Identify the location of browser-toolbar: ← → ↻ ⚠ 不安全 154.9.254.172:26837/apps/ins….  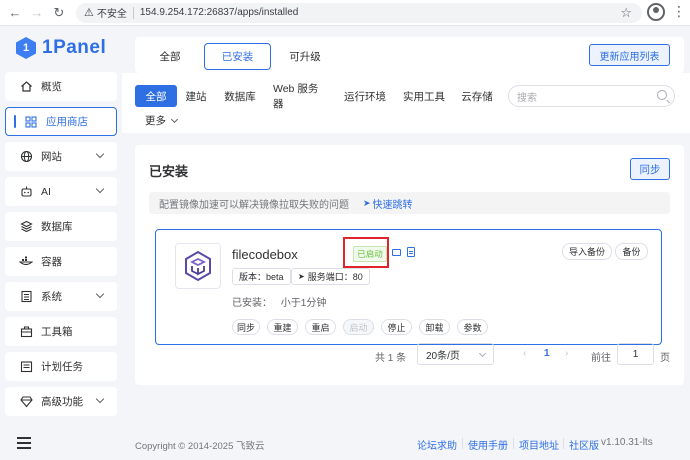
(345, 13).